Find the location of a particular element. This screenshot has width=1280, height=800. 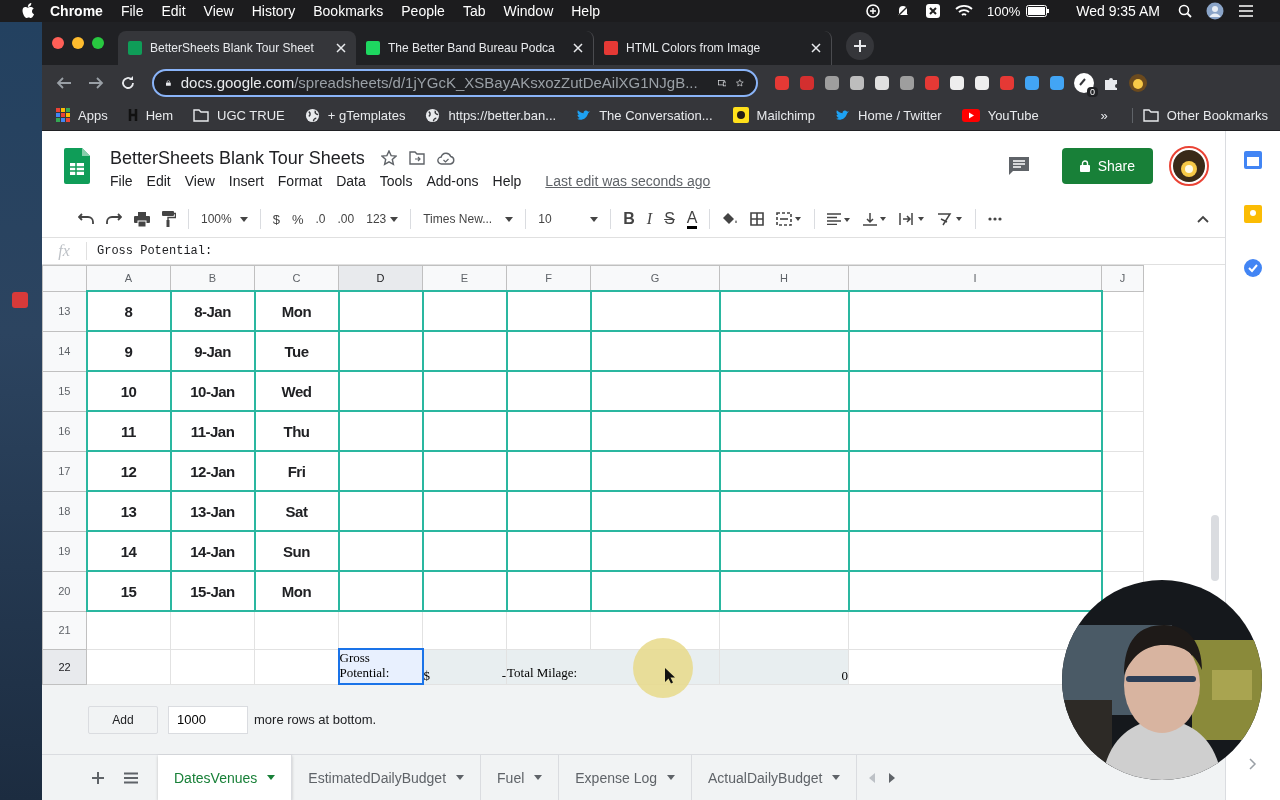

column-header: E is located at coordinates (464, 278).